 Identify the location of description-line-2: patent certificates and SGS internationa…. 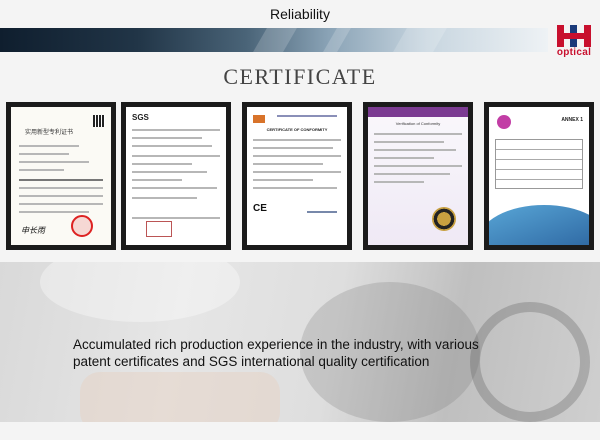
(251, 361).